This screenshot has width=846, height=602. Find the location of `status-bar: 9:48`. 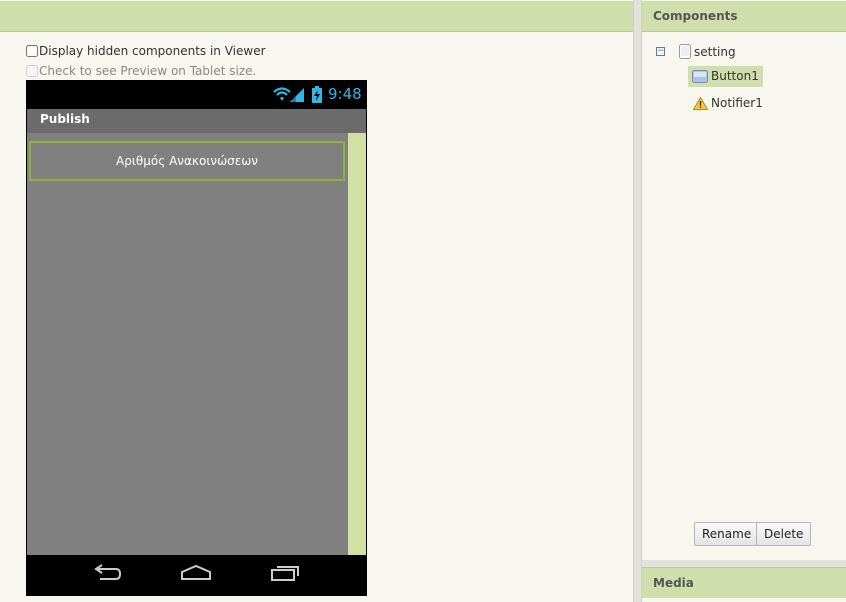

status-bar: 9:48 is located at coordinates (196, 94).